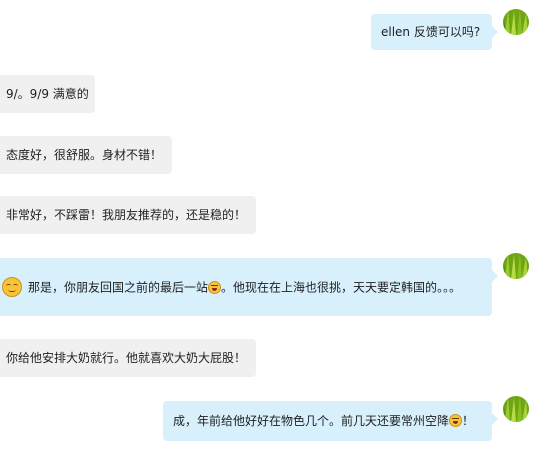 This screenshot has width=537, height=466. I want to click on relieved-face-icon, so click(12, 287).